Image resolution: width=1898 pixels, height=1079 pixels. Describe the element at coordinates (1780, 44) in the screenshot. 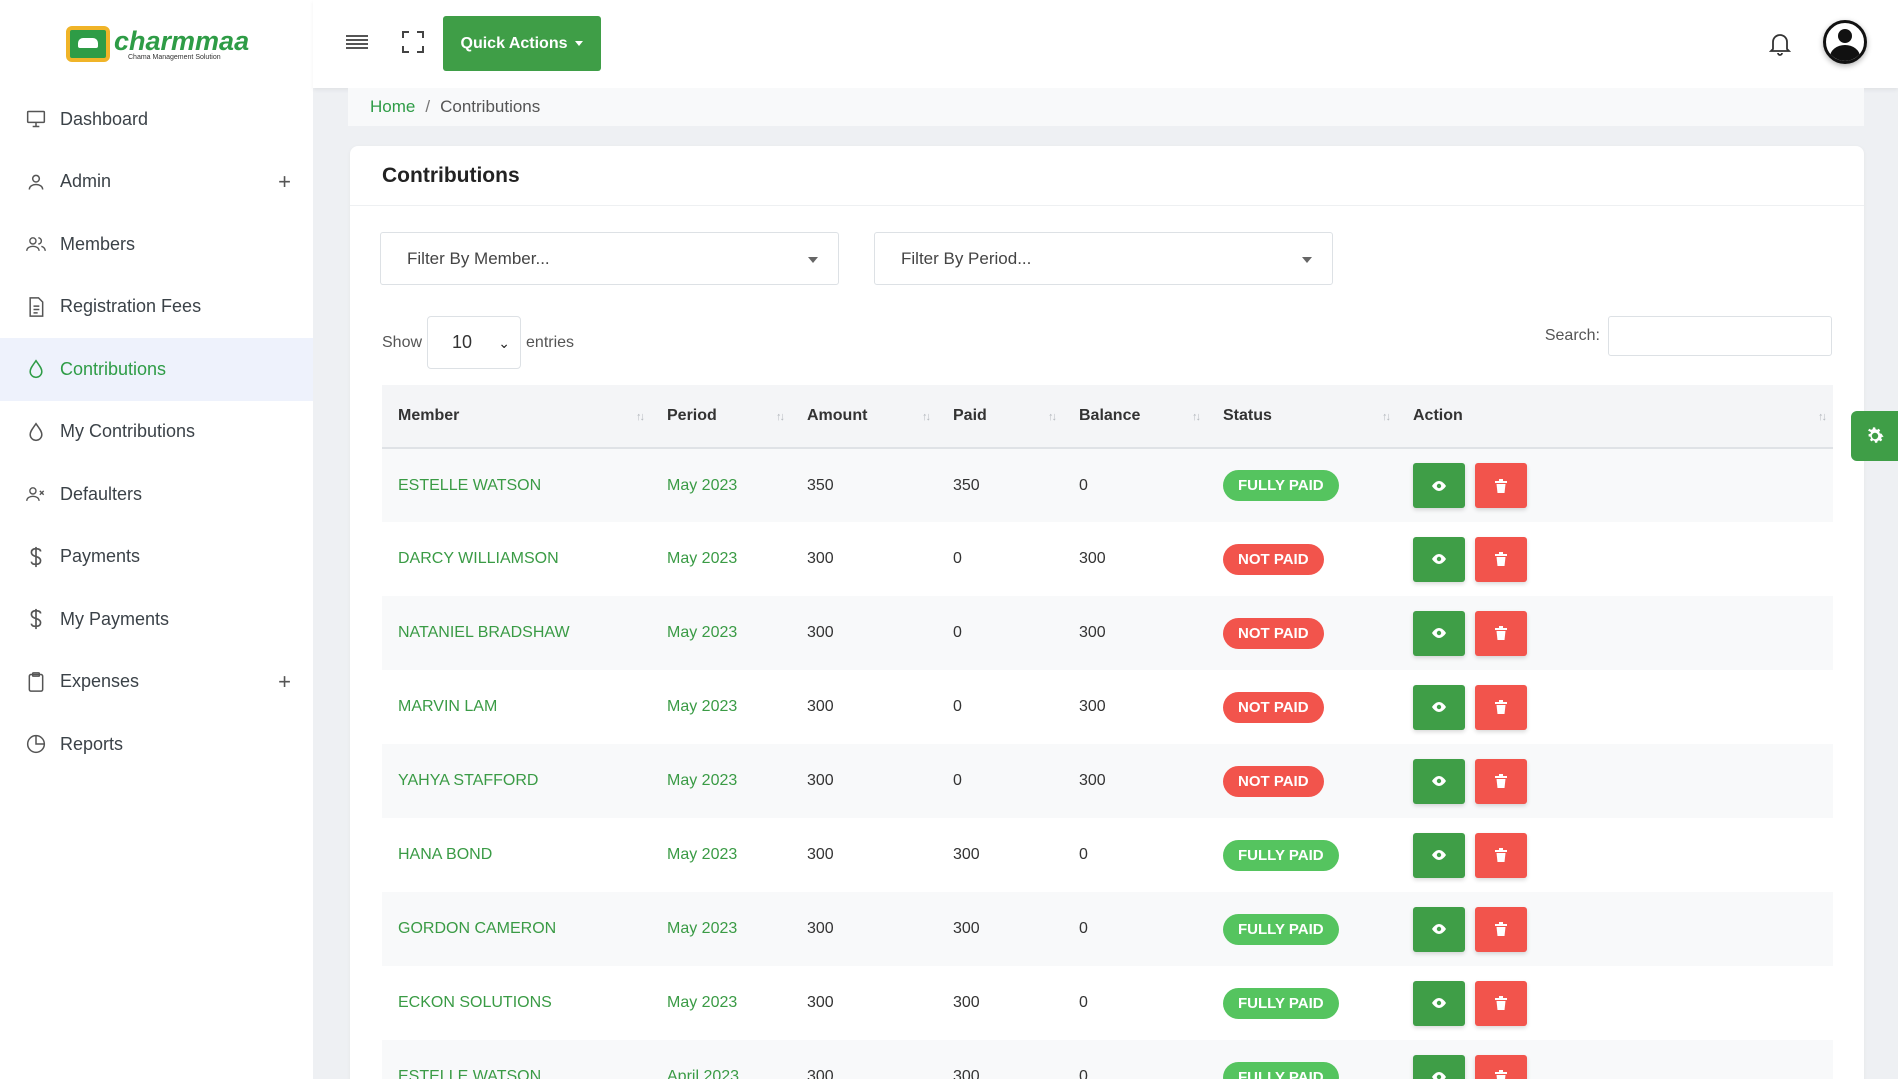

I see `bell-icon` at that location.